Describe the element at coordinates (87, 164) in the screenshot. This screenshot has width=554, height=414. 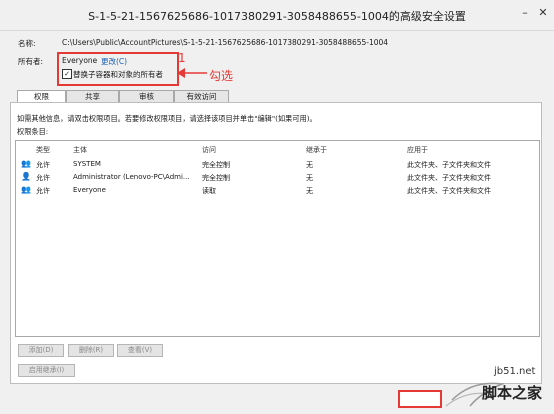
I see `cell-principal: SYSTEM` at that location.